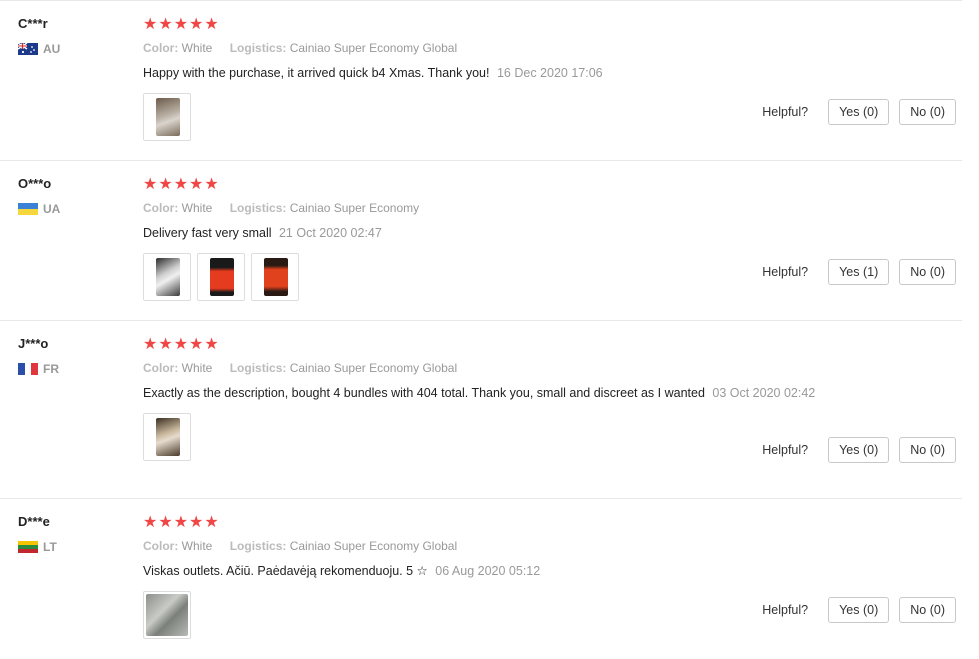 This screenshot has height=659, width=979. I want to click on helpful-yes-button: Yes (1), so click(859, 272).